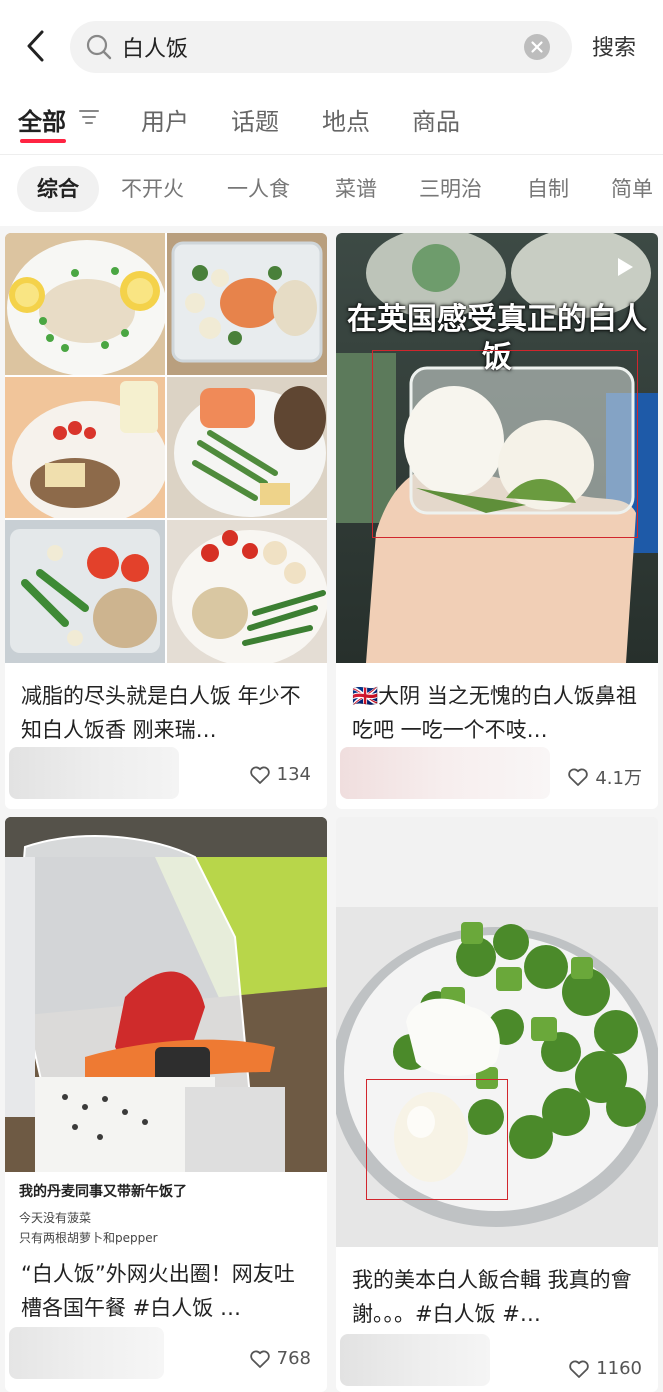  What do you see at coordinates (58, 189) in the screenshot?
I see `chip-comprehensive: 综合` at bounding box center [58, 189].